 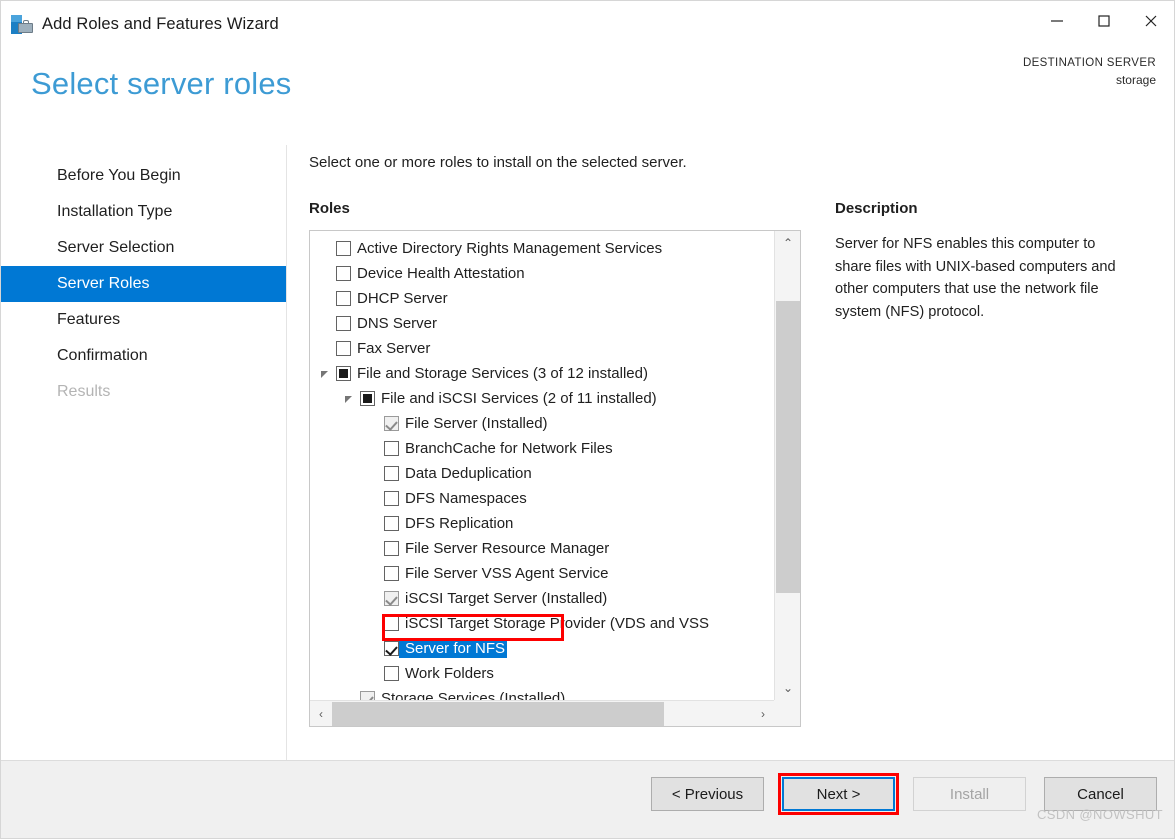 I want to click on destination-server-value: storage, so click(x=1135, y=79).